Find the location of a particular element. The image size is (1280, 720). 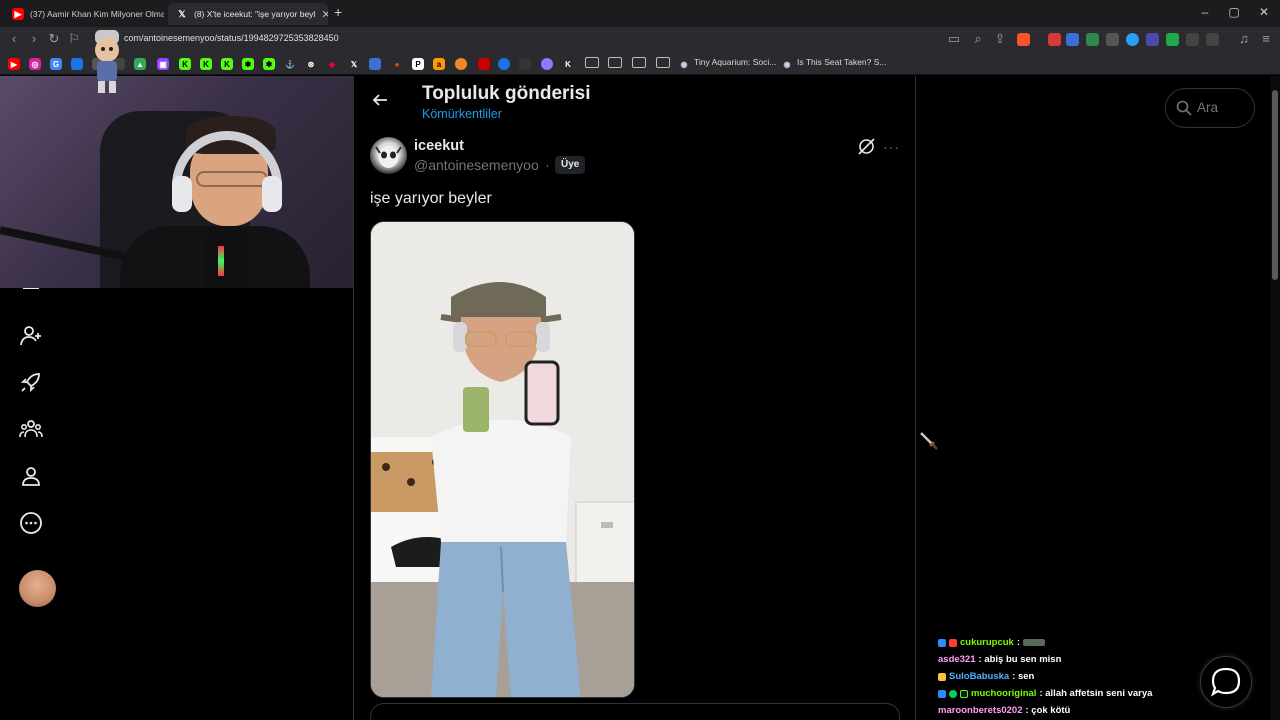

more-options-icon is located at coordinates (31, 523).